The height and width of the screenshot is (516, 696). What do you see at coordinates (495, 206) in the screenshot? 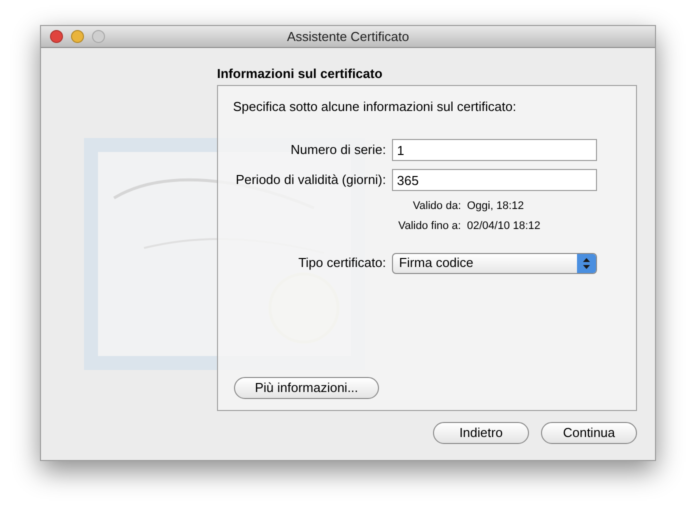
I see `date-value: Oggi, 18:12` at bounding box center [495, 206].